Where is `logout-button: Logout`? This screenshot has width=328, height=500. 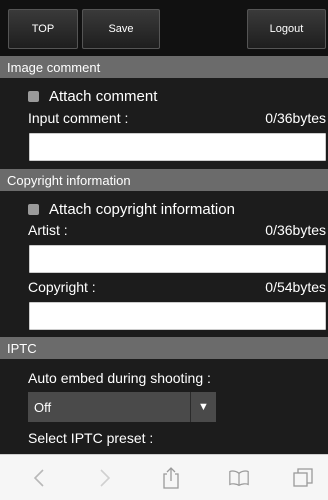 logout-button: Logout is located at coordinates (286, 29).